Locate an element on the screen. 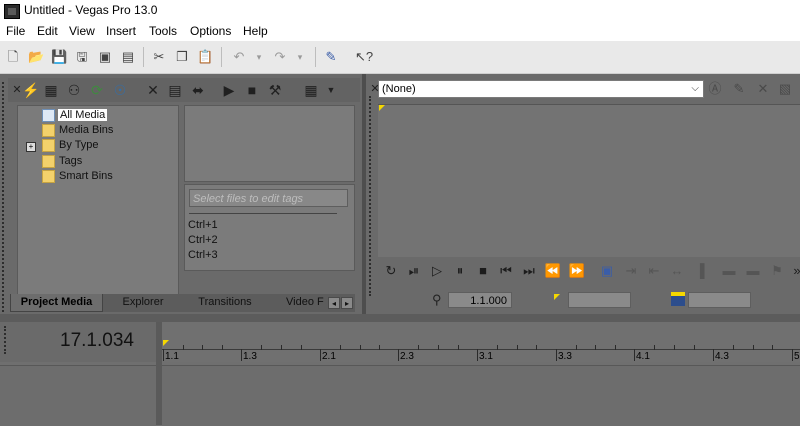 Image resolution: width=800 pixels, height=426 pixels. selection-start-field is located at coordinates (599, 300).